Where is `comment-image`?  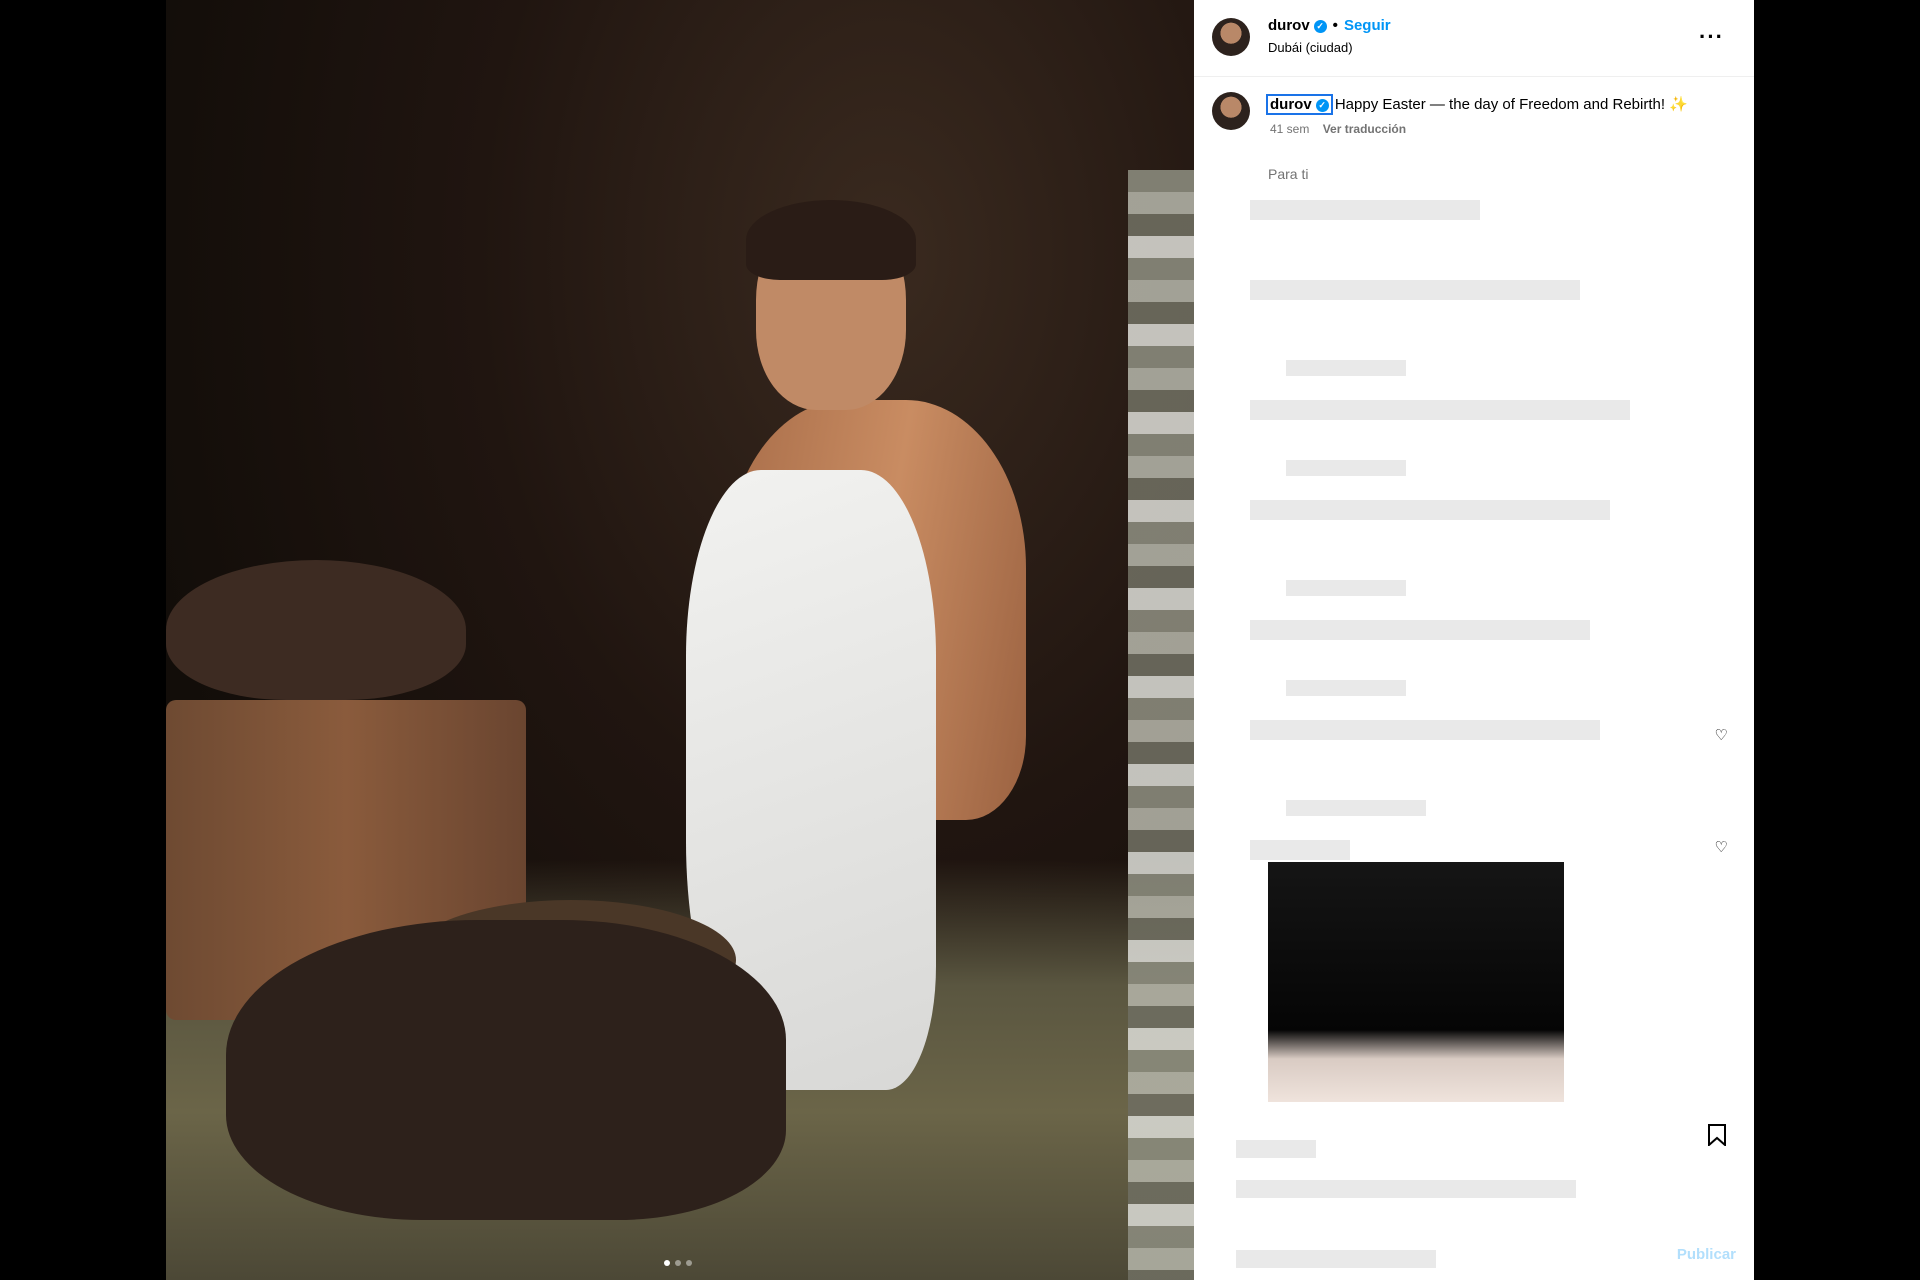
comment-image is located at coordinates (1416, 982).